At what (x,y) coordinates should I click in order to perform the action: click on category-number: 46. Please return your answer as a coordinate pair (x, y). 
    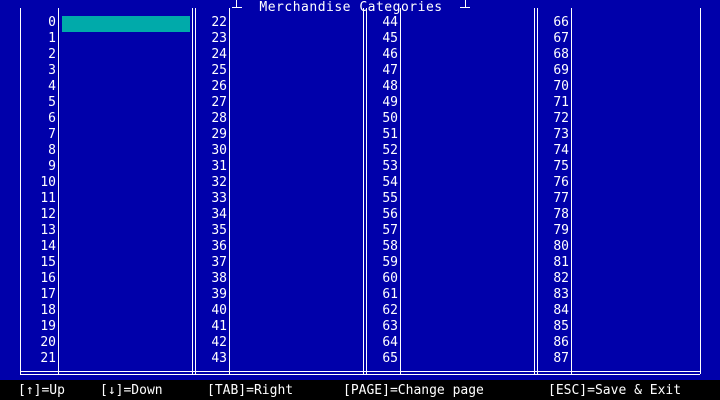
    Looking at the image, I should click on (390, 54).